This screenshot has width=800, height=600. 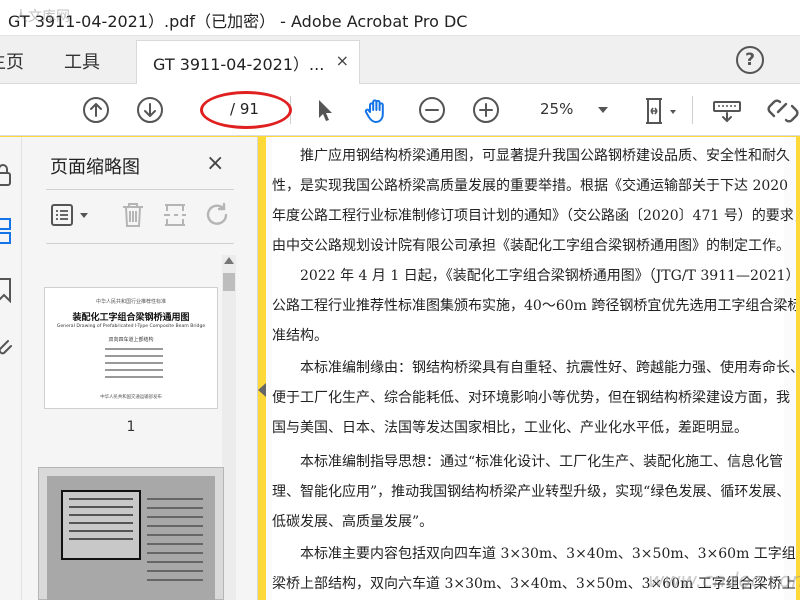 I want to click on zoom-in-icon, so click(x=486, y=110).